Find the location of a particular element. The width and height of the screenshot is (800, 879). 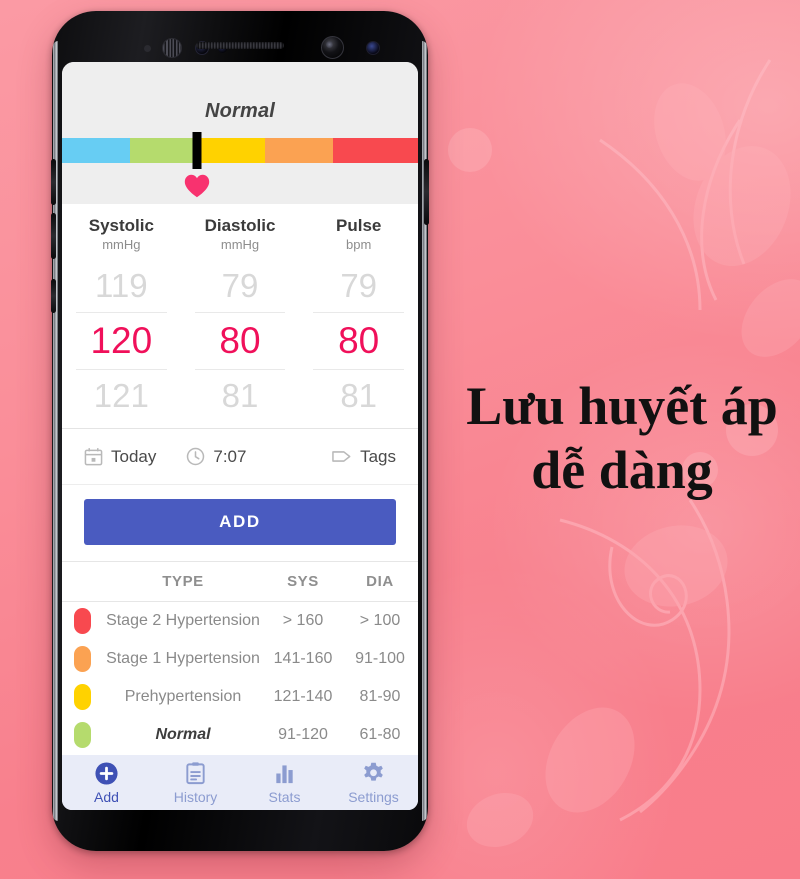

table-row: Stage 2 Hypertension > 160 > 100 is located at coordinates (240, 621).